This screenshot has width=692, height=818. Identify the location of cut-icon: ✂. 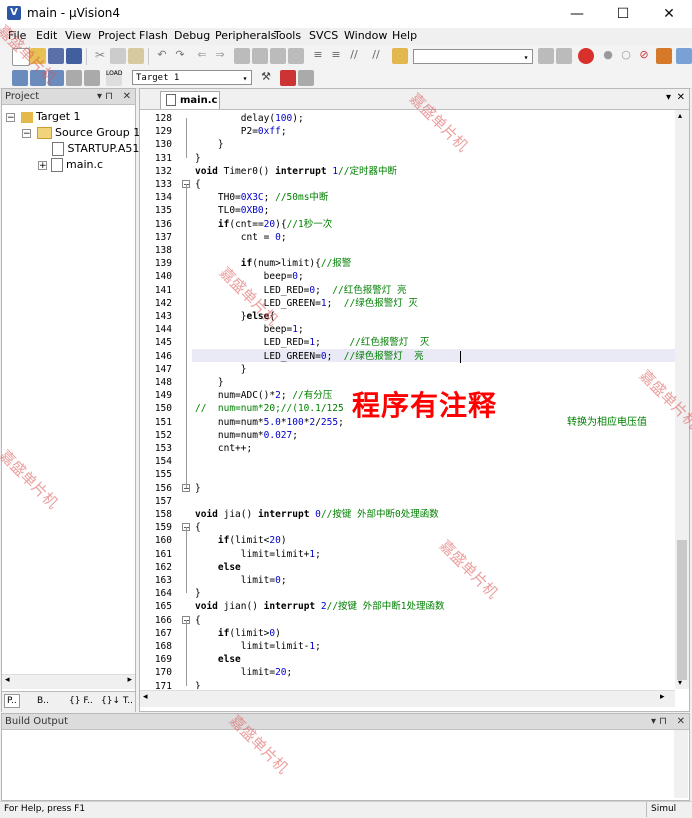
(100, 56).